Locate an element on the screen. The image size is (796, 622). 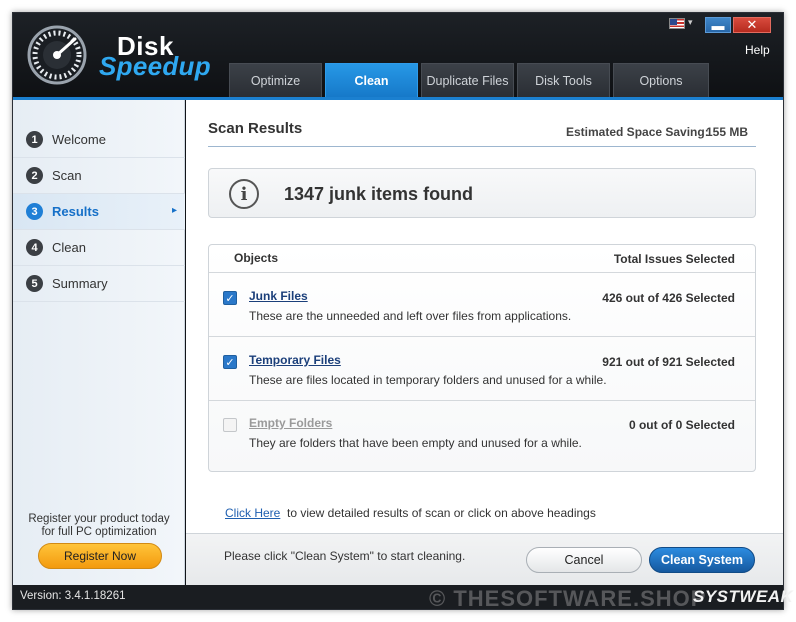
divider is located at coordinates (482, 146).